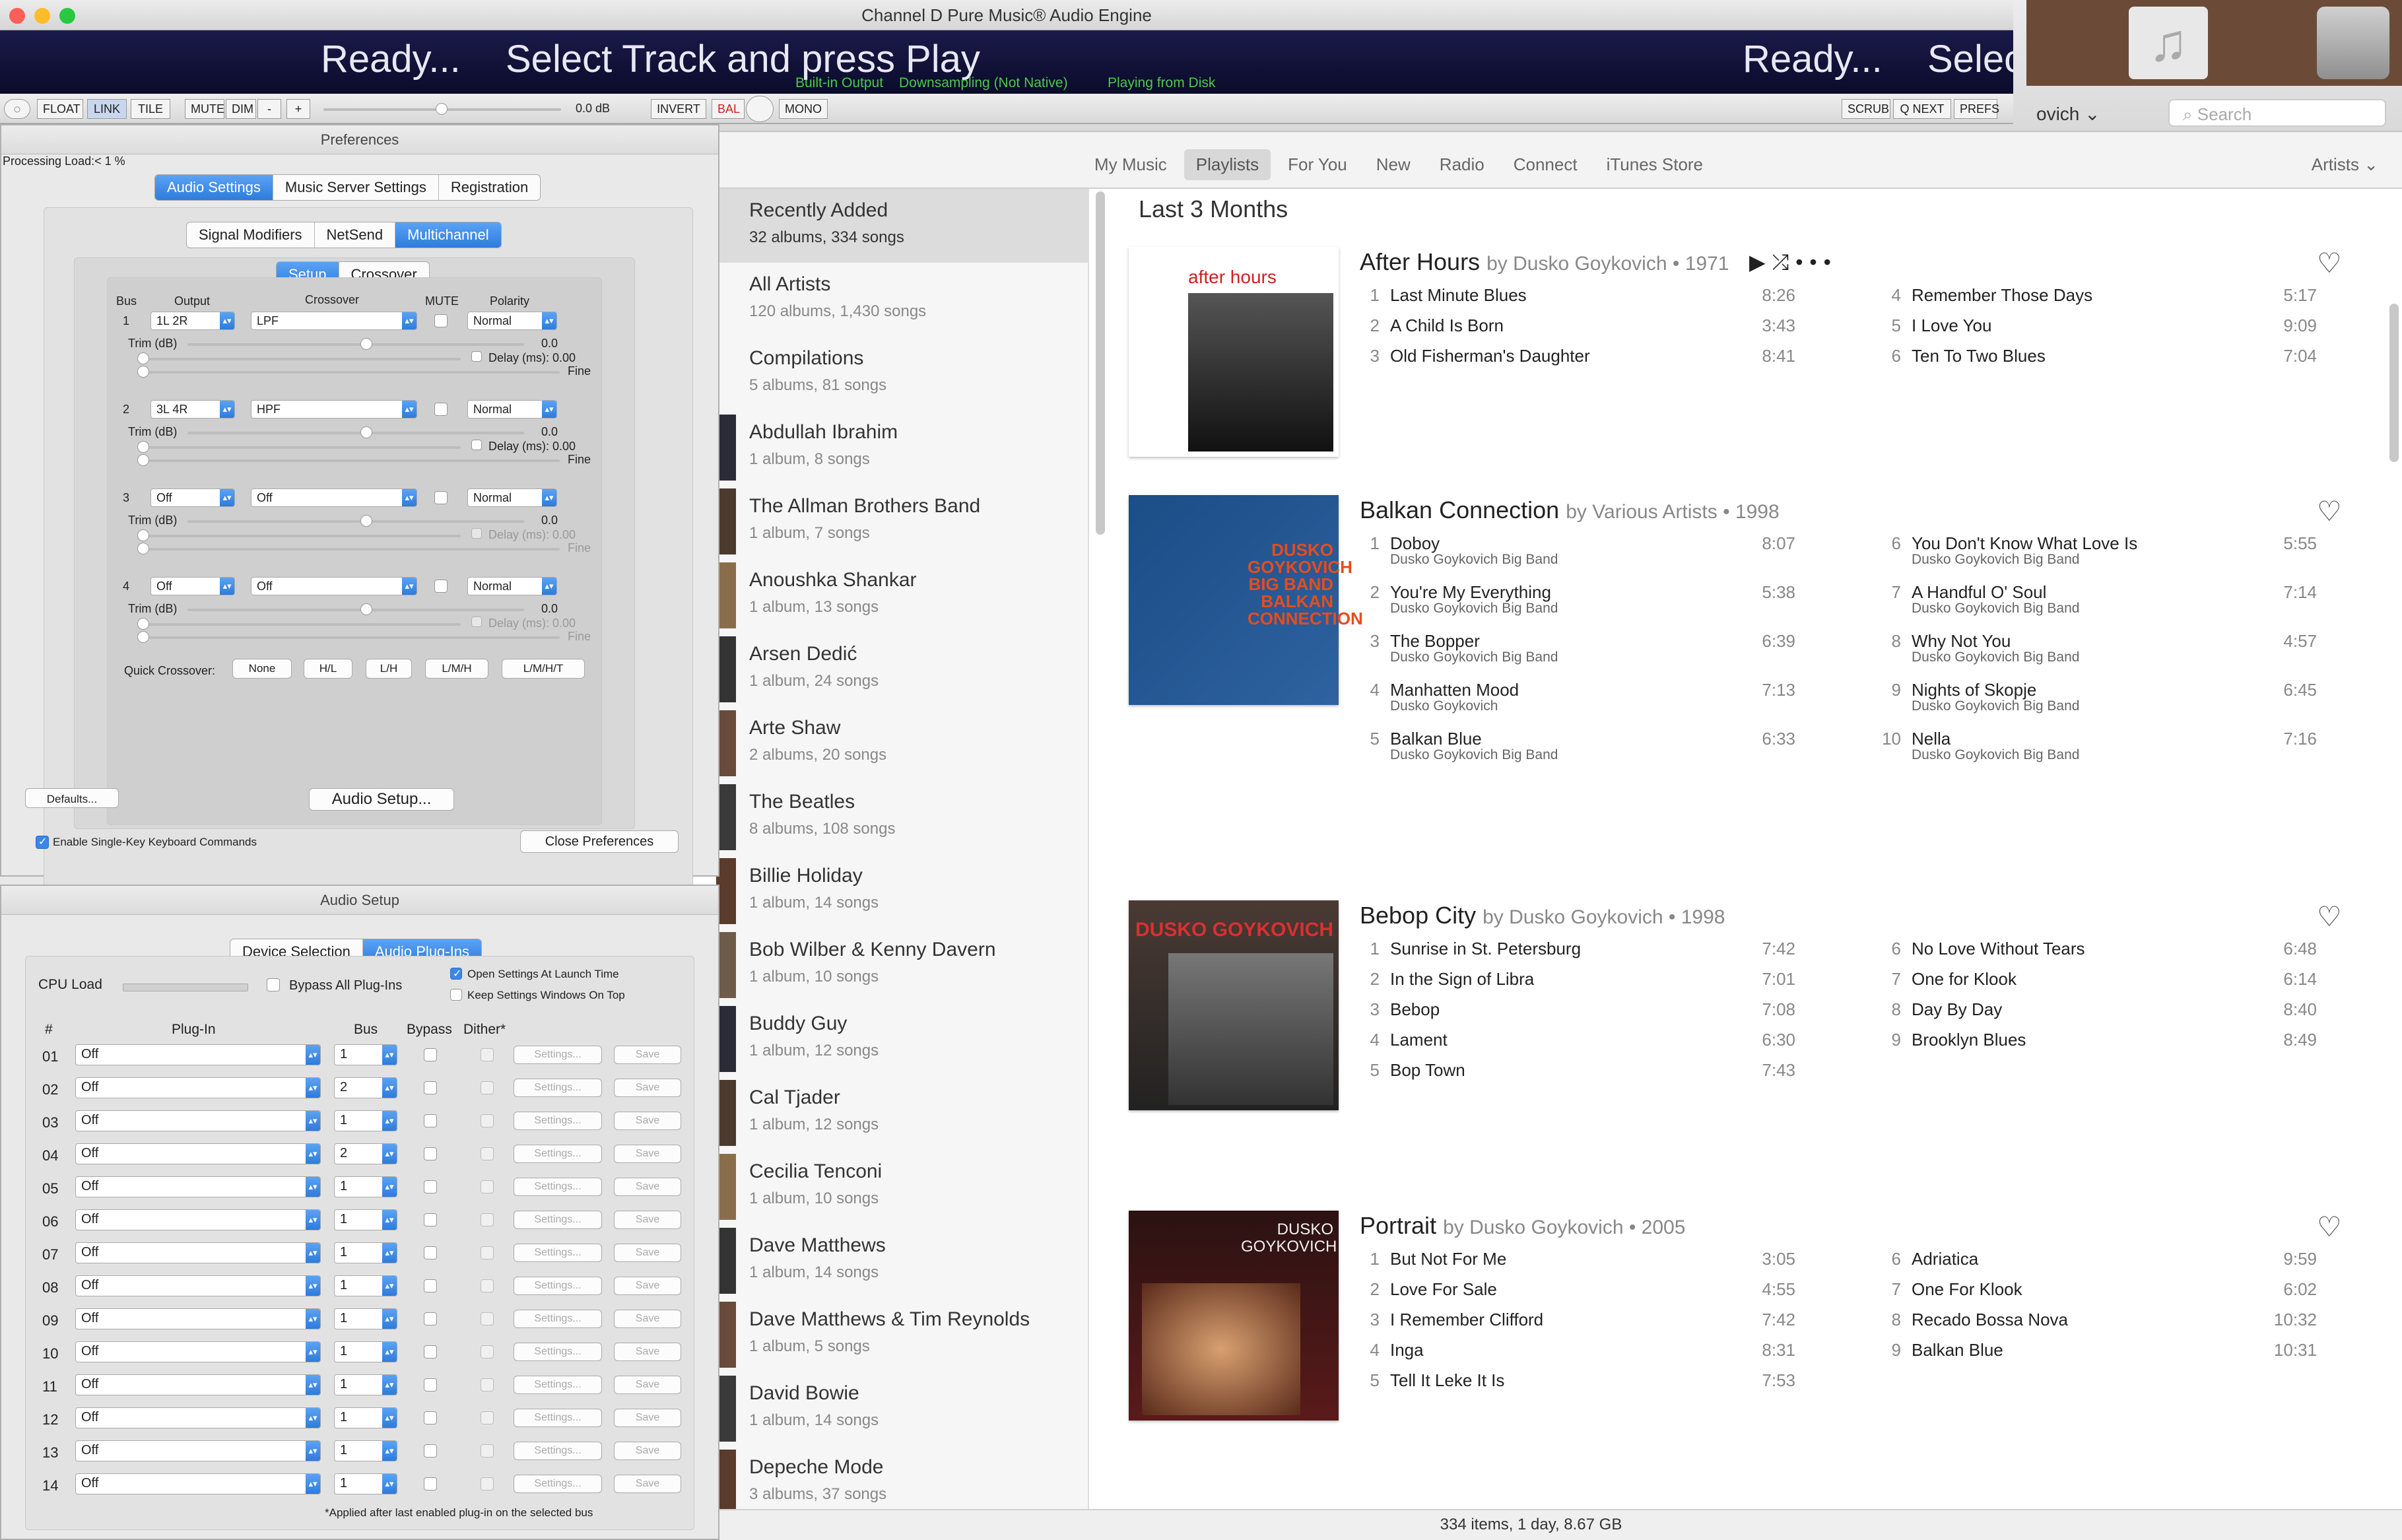 The image size is (2402, 1540). Describe the element at coordinates (1591, 1264) in the screenshot. I see `track-row: 1 But Not For Me 3:05` at that location.